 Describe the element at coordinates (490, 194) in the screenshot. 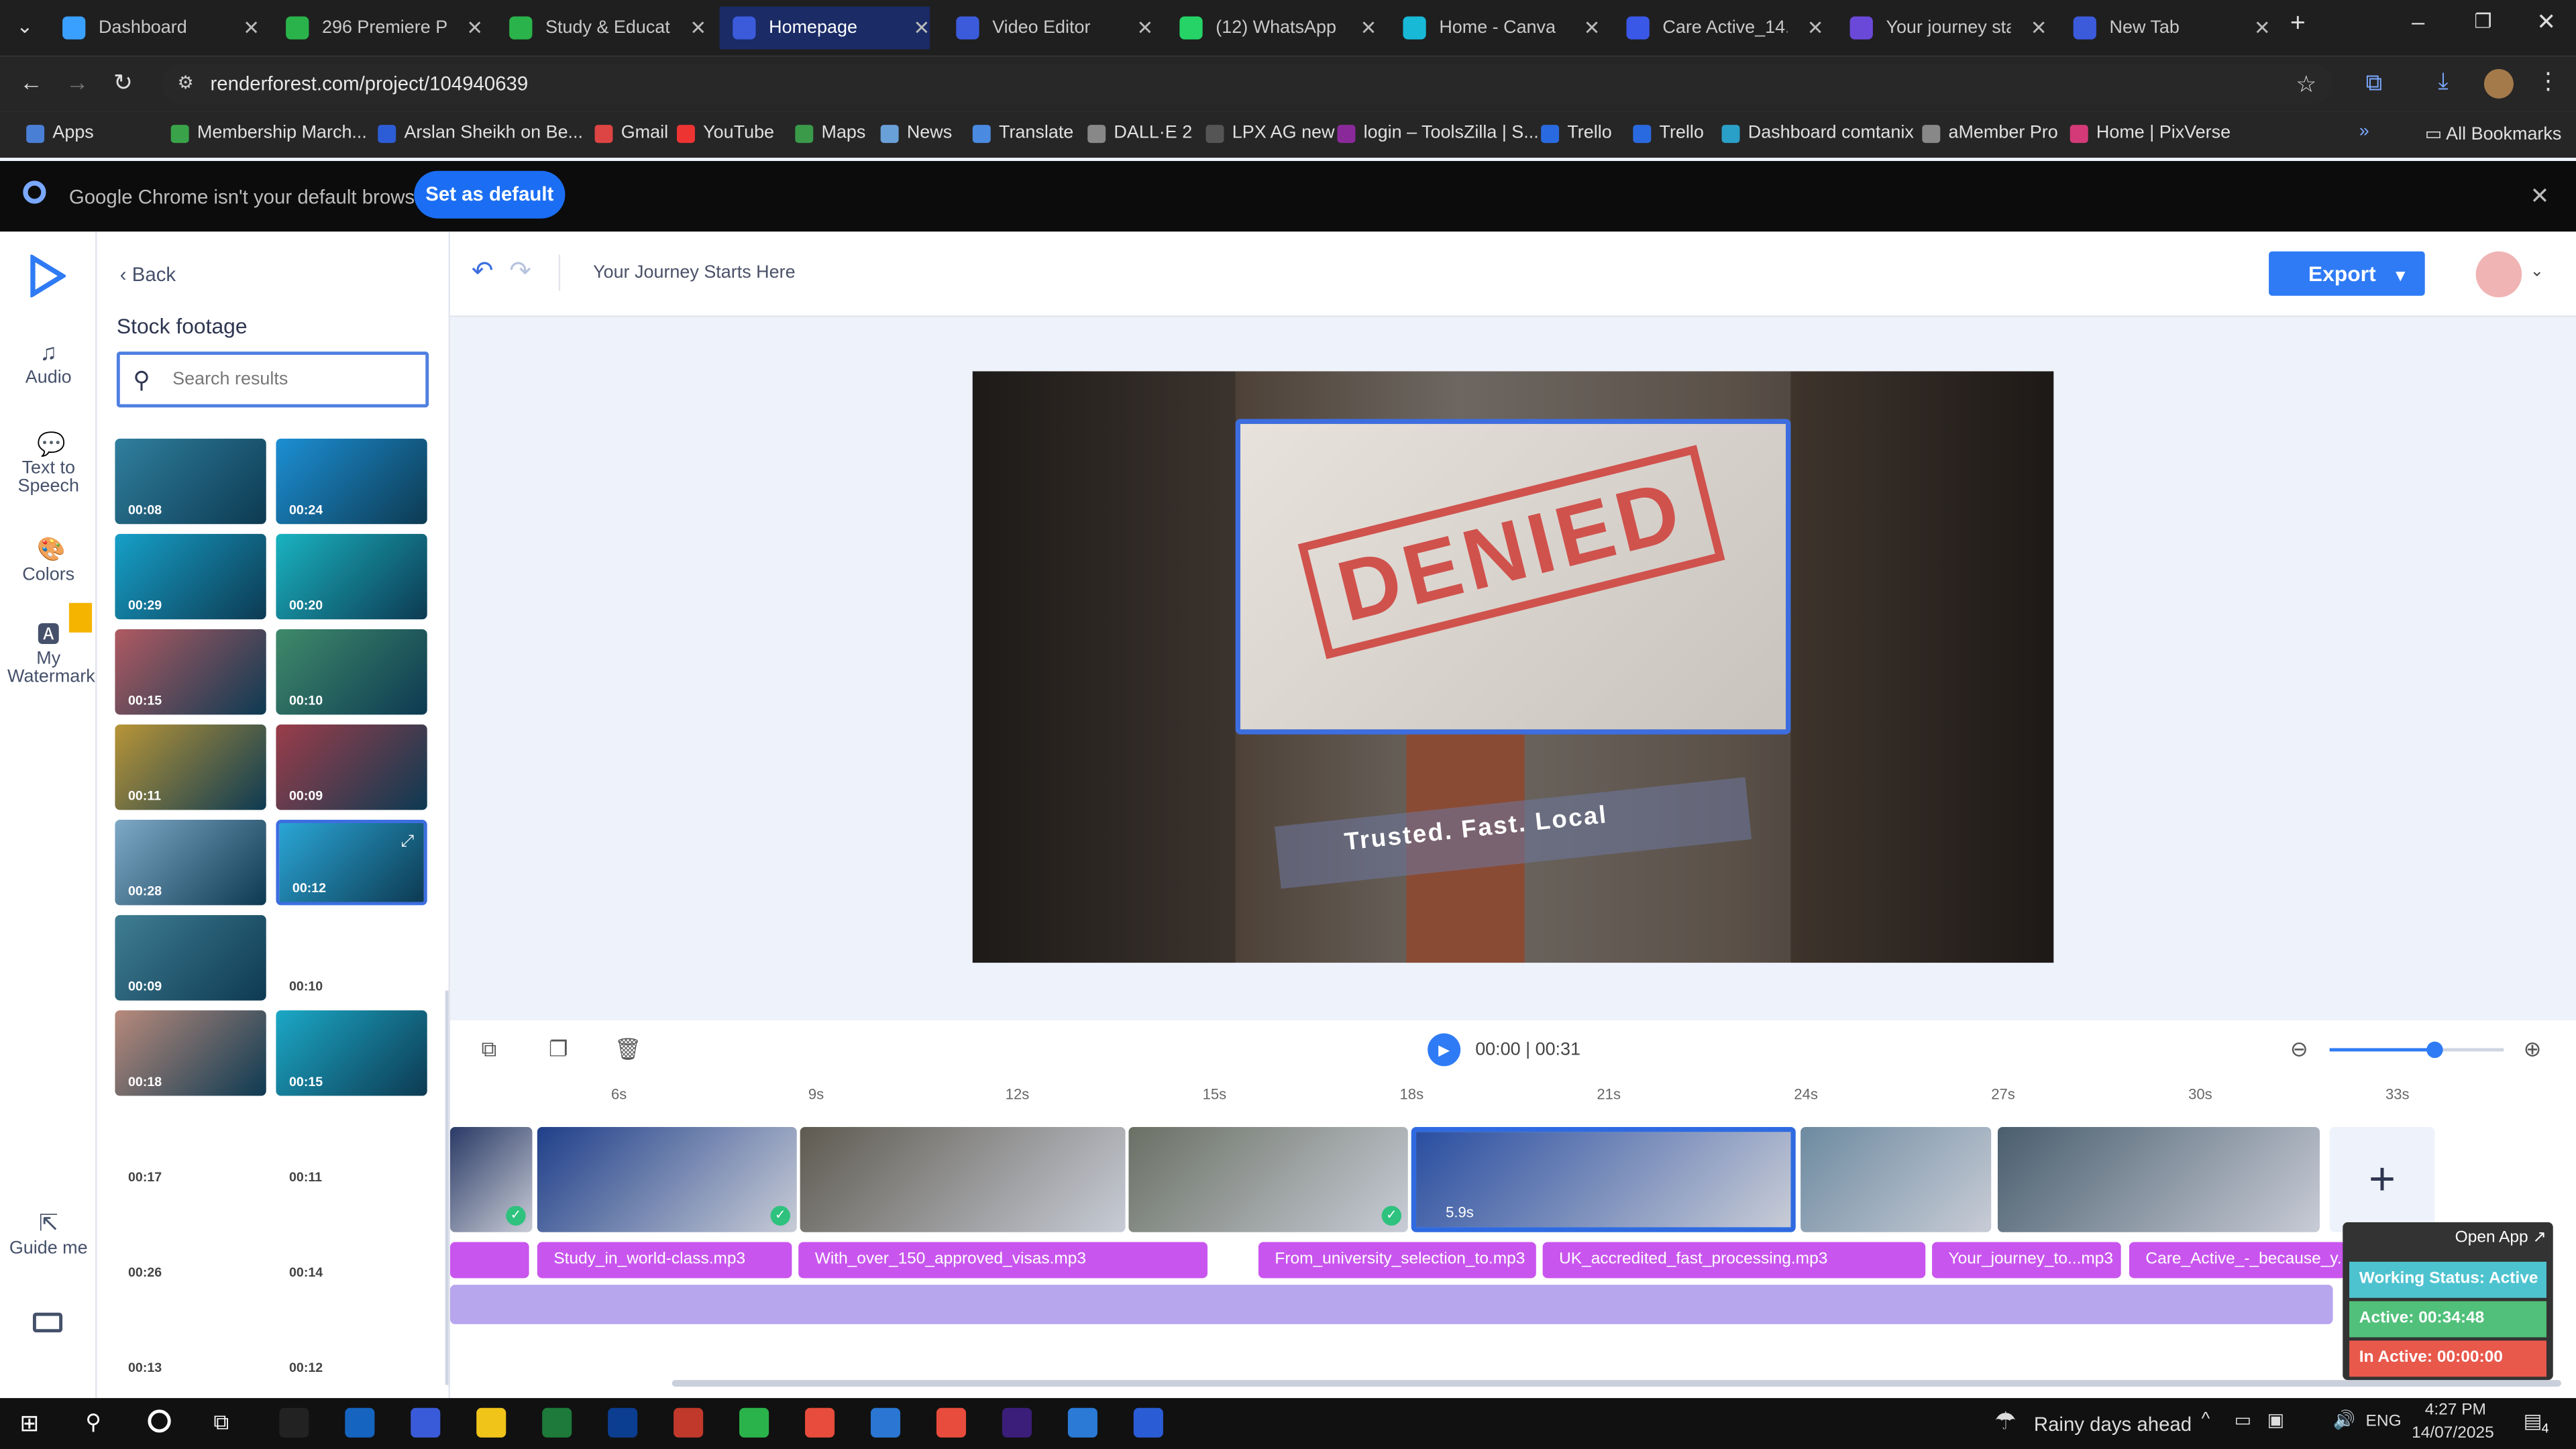

I see `set-default-button: Set as default` at that location.